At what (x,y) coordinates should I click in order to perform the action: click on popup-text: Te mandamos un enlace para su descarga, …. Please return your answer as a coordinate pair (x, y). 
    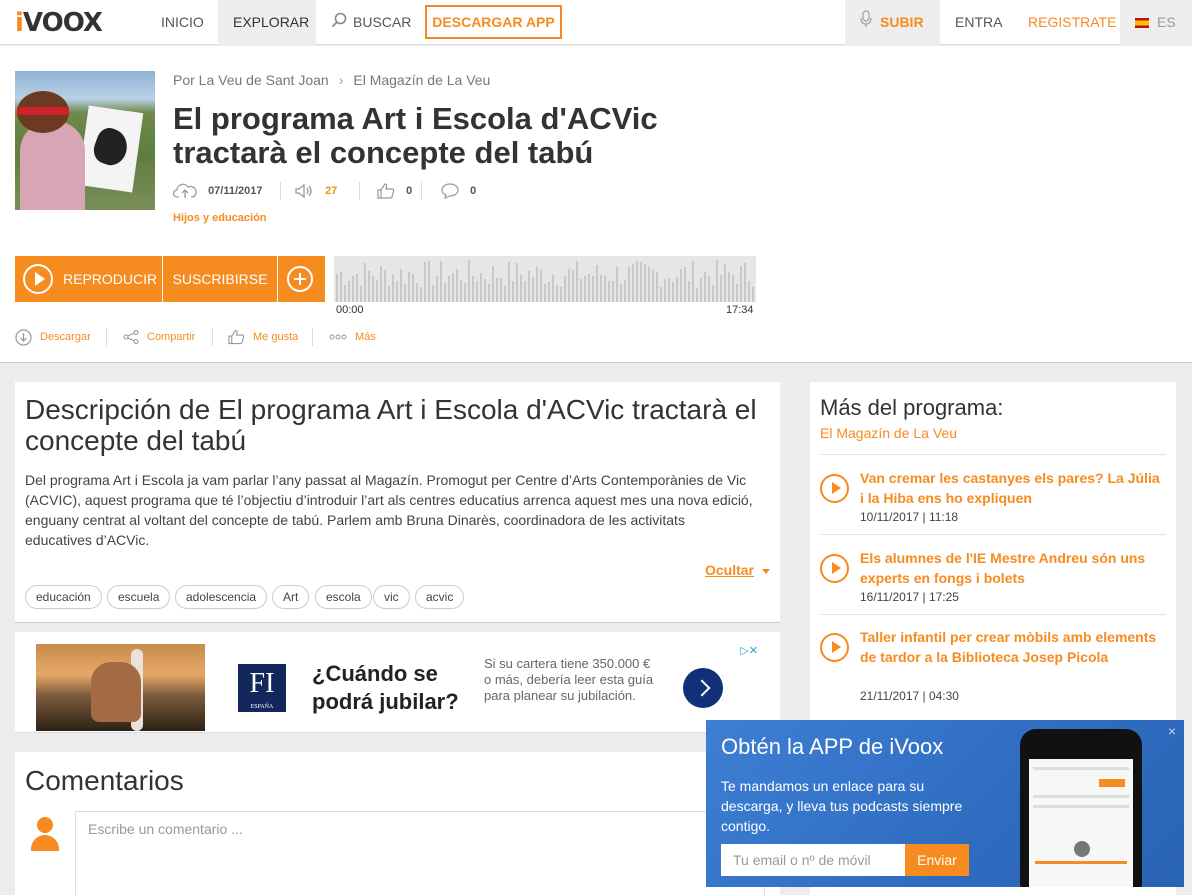
    Looking at the image, I should click on (842, 806).